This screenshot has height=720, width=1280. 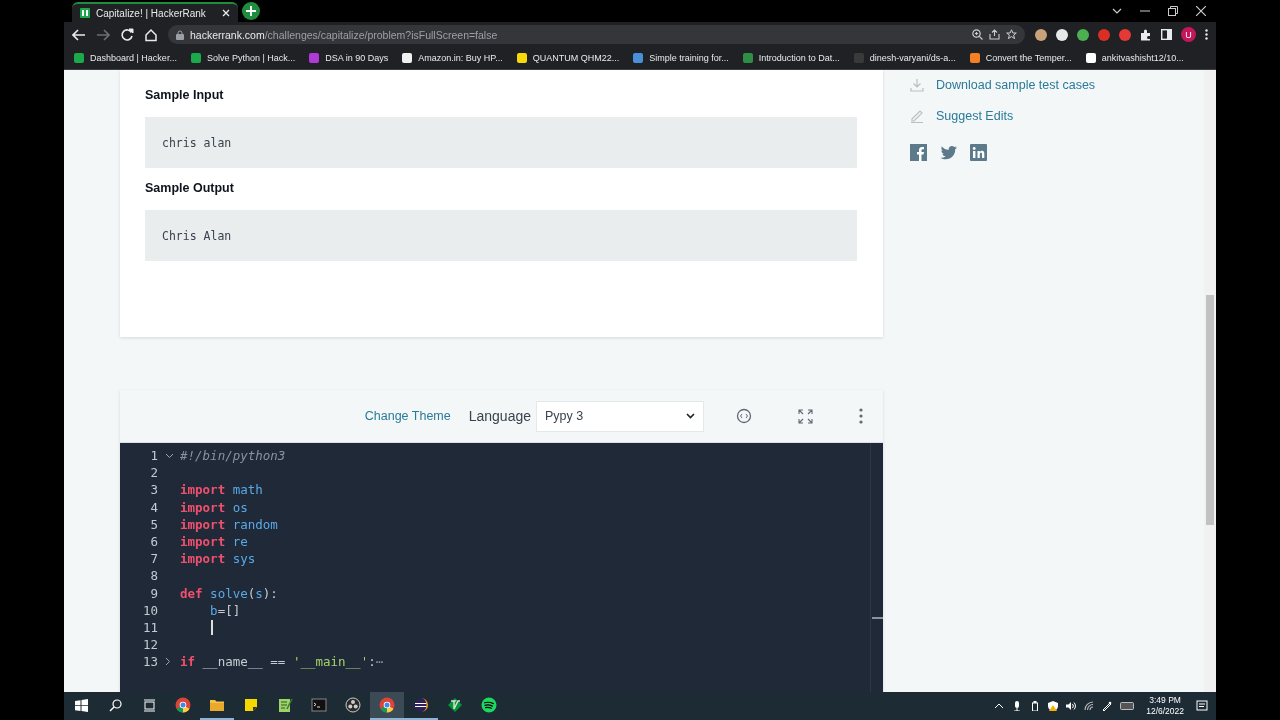 I want to click on history-icon, so click(x=744, y=416).